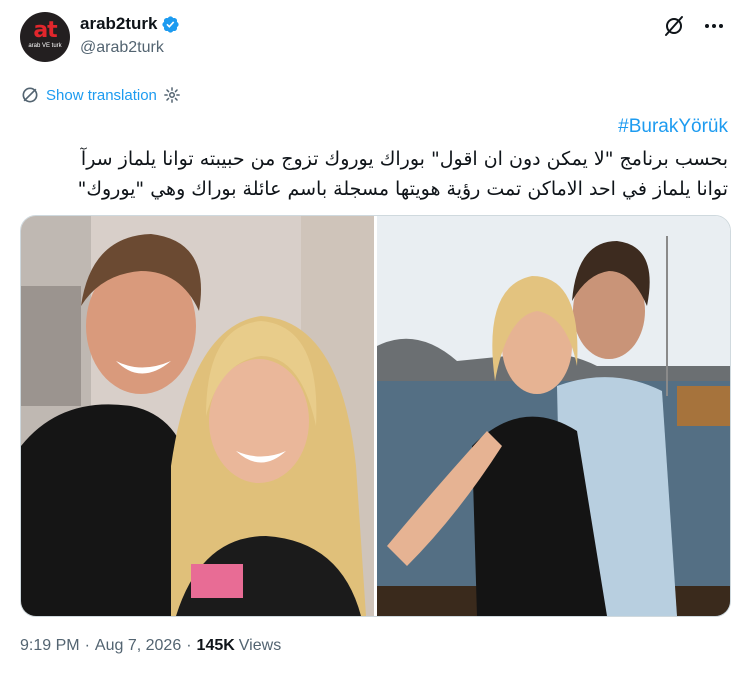 The height and width of the screenshot is (674, 752). Describe the element at coordinates (138, 646) in the screenshot. I see `tweet-date: Aug 7, 2026` at that location.